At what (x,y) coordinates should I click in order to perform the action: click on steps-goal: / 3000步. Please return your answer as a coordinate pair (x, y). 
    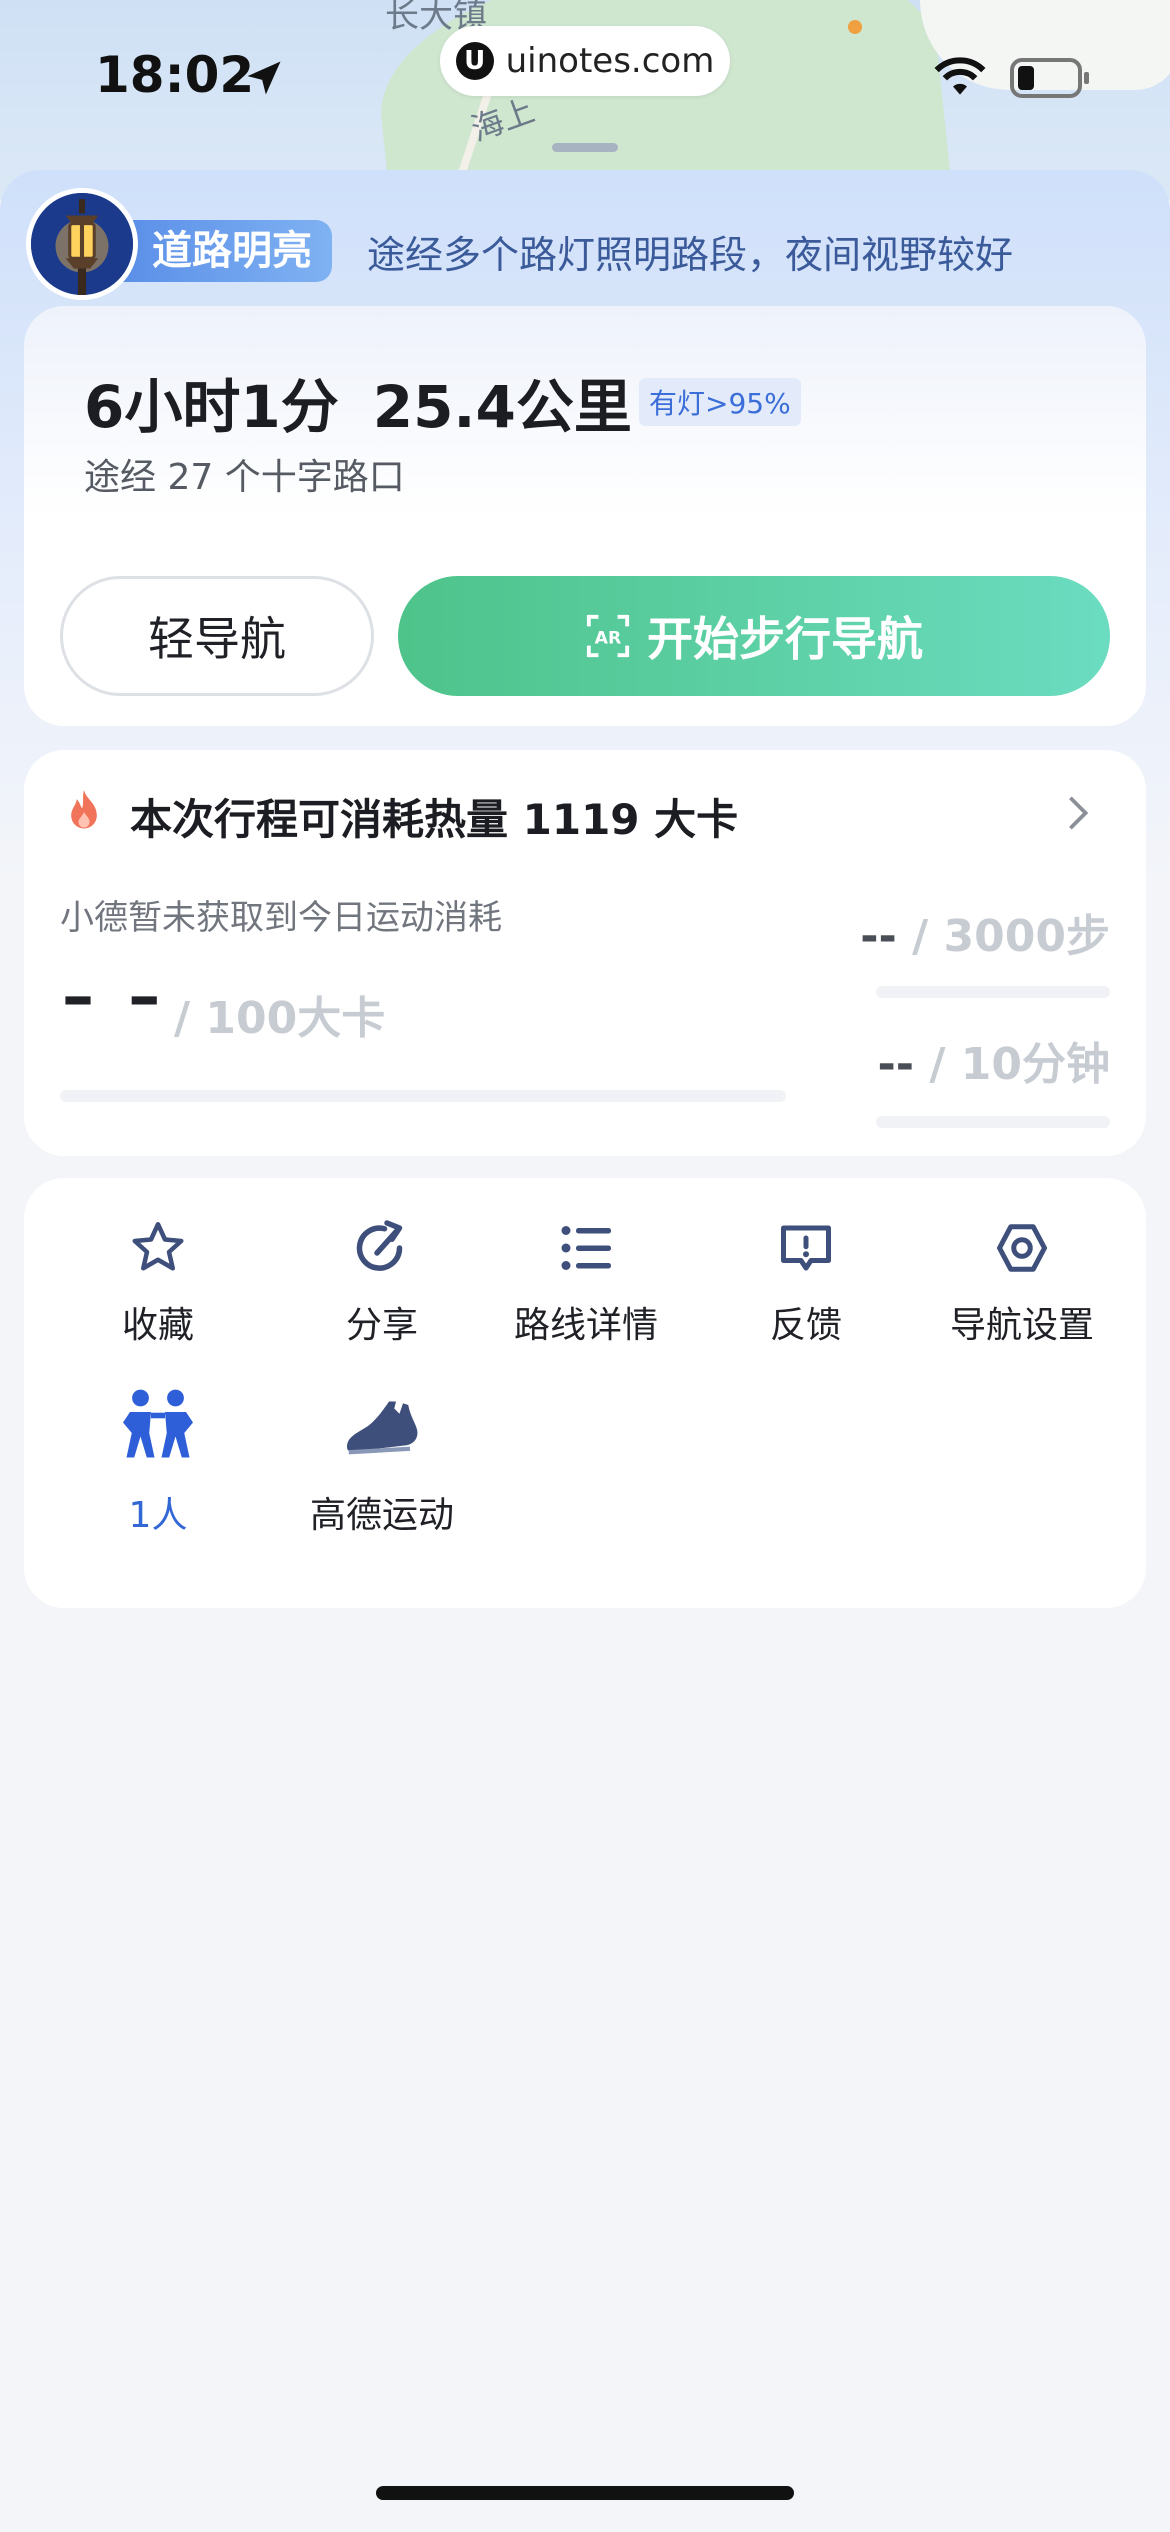
    Looking at the image, I should click on (1003, 936).